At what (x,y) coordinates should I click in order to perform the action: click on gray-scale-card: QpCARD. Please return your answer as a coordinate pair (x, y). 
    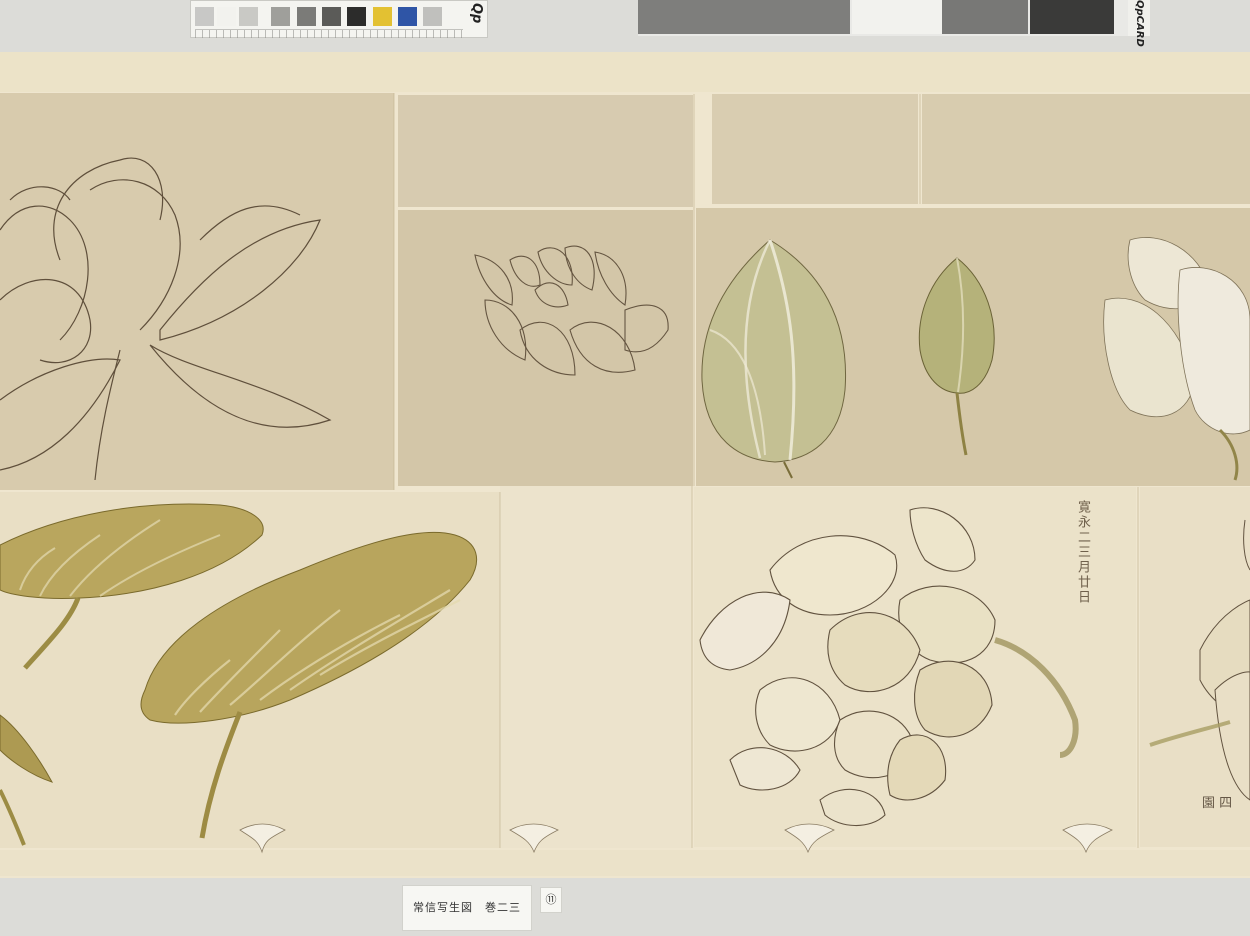
    Looking at the image, I should click on (894, 23).